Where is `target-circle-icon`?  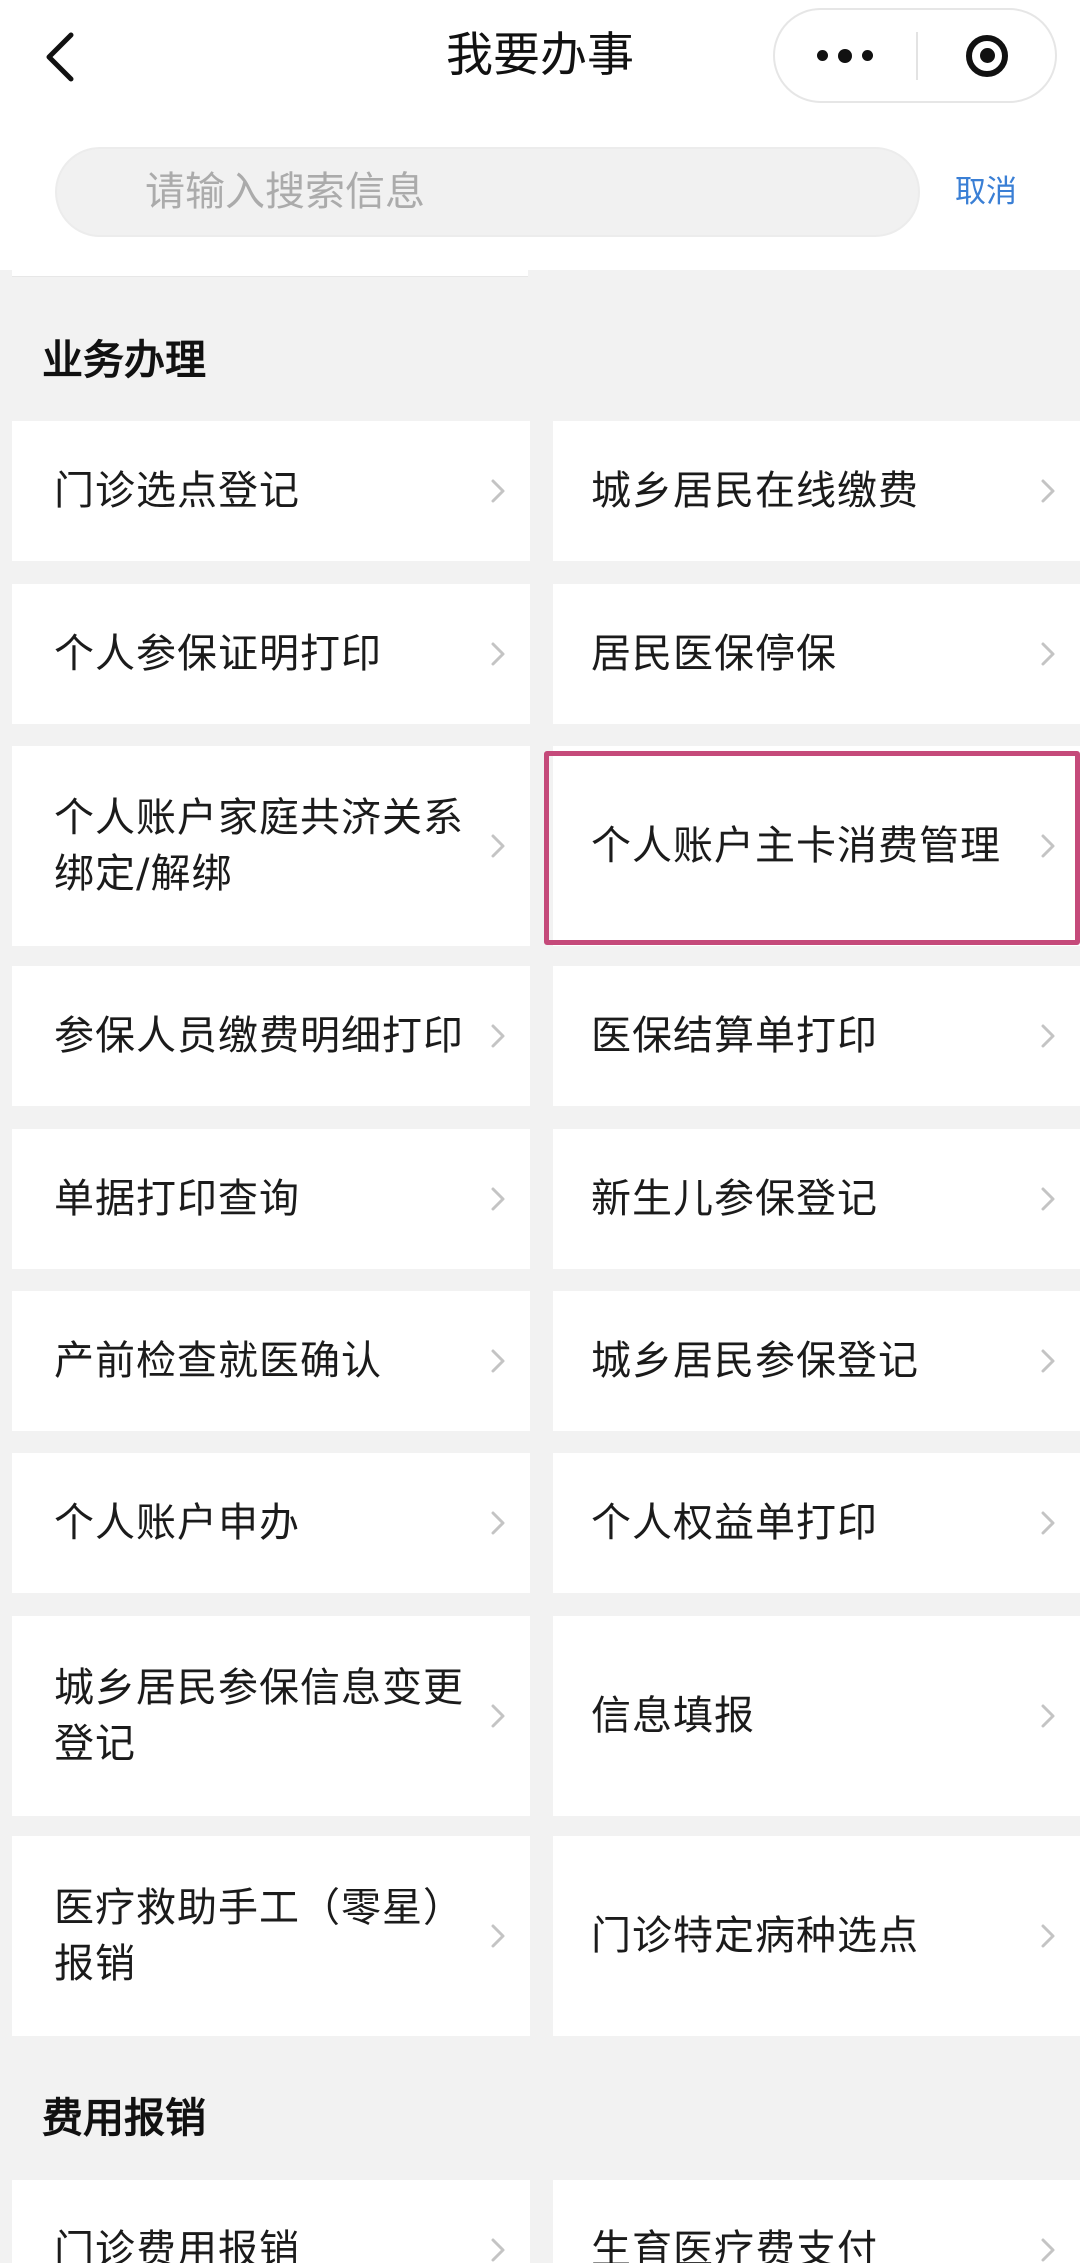
target-circle-icon is located at coordinates (987, 55).